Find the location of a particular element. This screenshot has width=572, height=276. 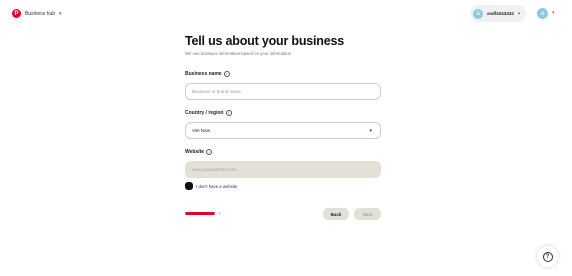

progress-bar-fill is located at coordinates (200, 213).